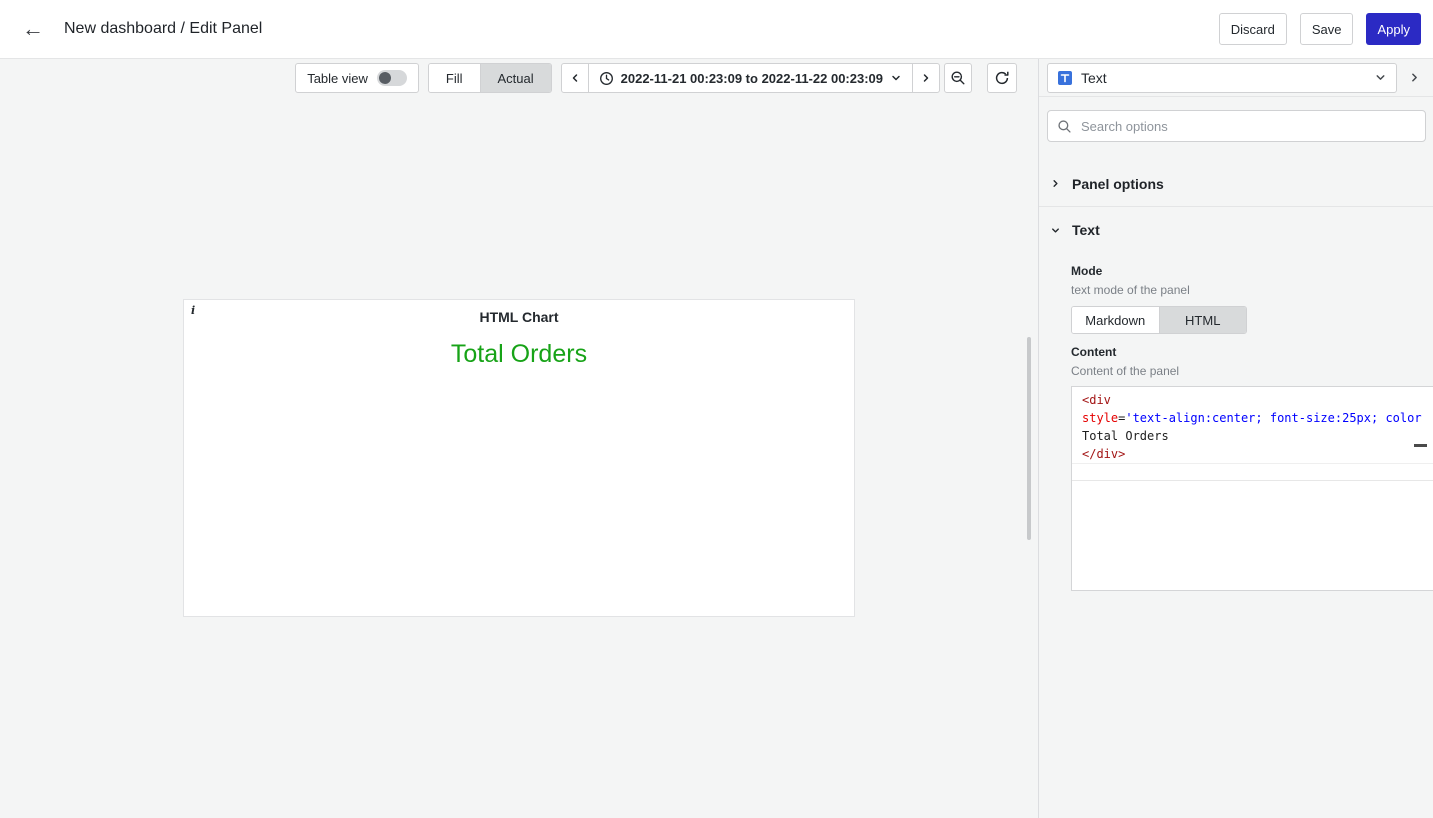 This screenshot has width=1433, height=818. What do you see at coordinates (1236, 184) in the screenshot?
I see `panel-options-section-header: Panel options` at bounding box center [1236, 184].